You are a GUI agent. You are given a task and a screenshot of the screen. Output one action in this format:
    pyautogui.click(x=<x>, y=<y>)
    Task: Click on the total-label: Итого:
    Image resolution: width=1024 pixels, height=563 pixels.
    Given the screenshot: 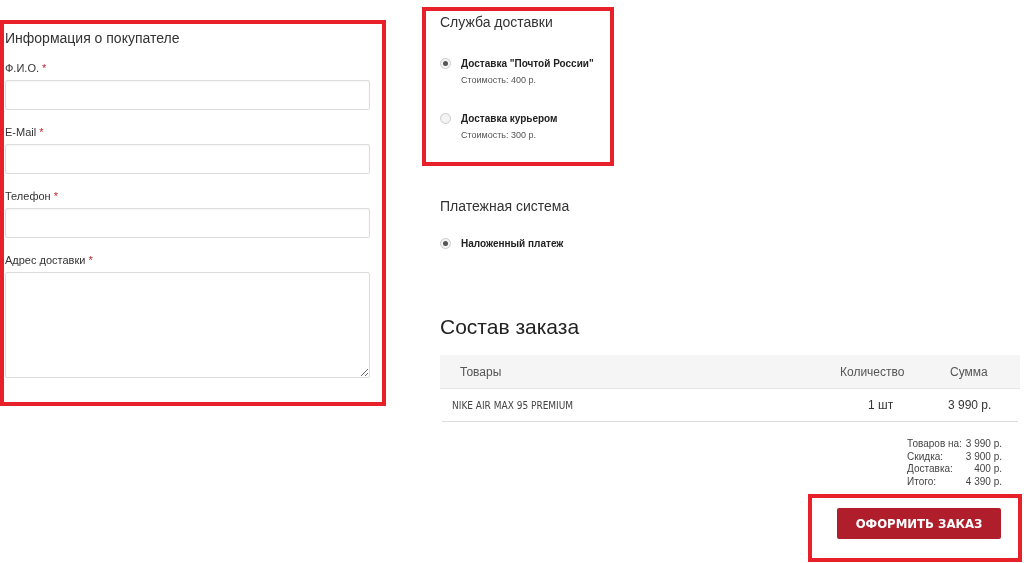 What is the action you would take?
    pyautogui.click(x=922, y=481)
    